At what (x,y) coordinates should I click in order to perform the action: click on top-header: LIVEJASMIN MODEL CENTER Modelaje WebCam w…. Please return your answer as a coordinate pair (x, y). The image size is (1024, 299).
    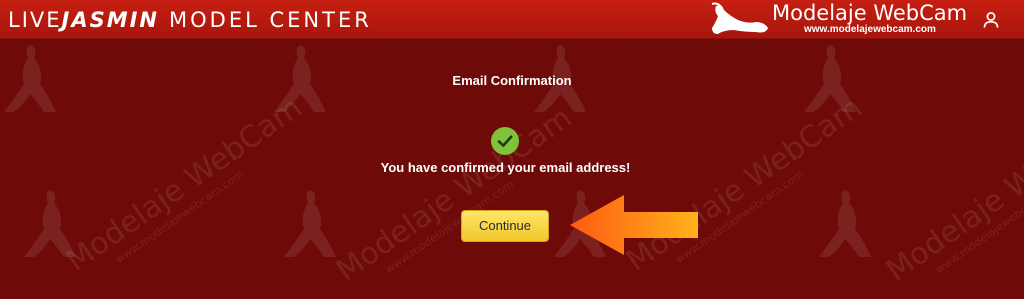
    Looking at the image, I should click on (512, 19).